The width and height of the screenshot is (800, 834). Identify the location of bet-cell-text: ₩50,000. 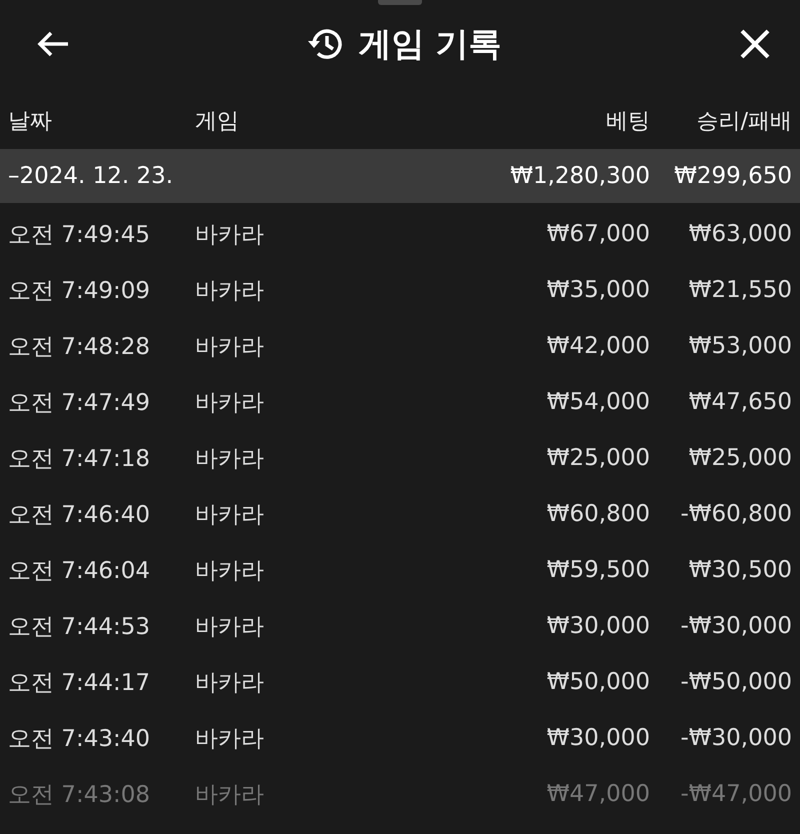
(598, 682).